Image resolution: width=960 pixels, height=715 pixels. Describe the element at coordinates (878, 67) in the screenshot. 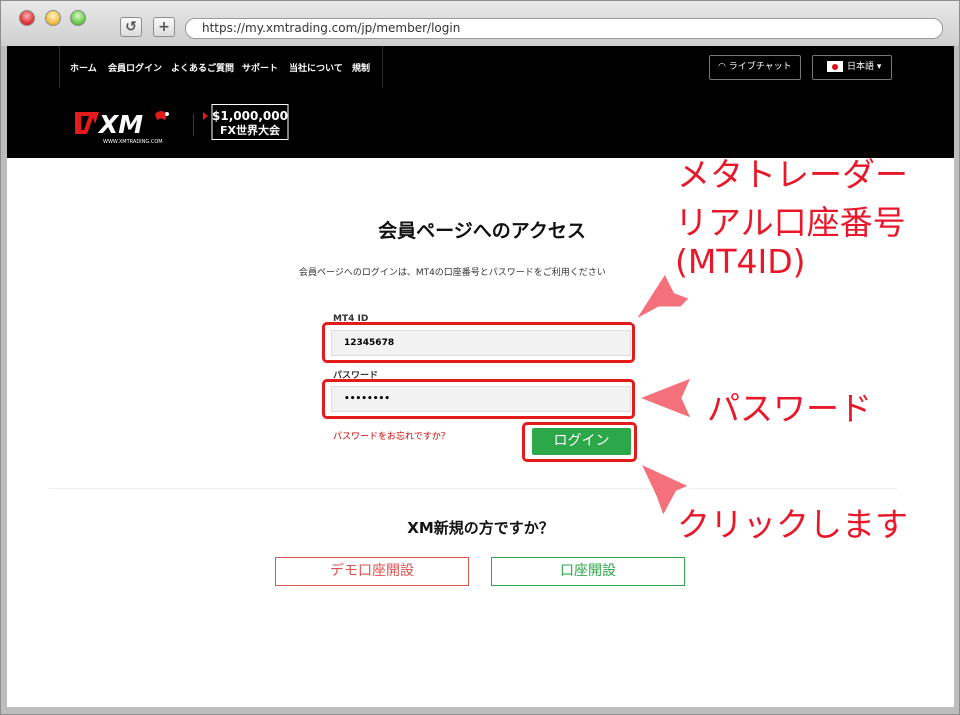

I see `caret-down-icon: ▾` at that location.